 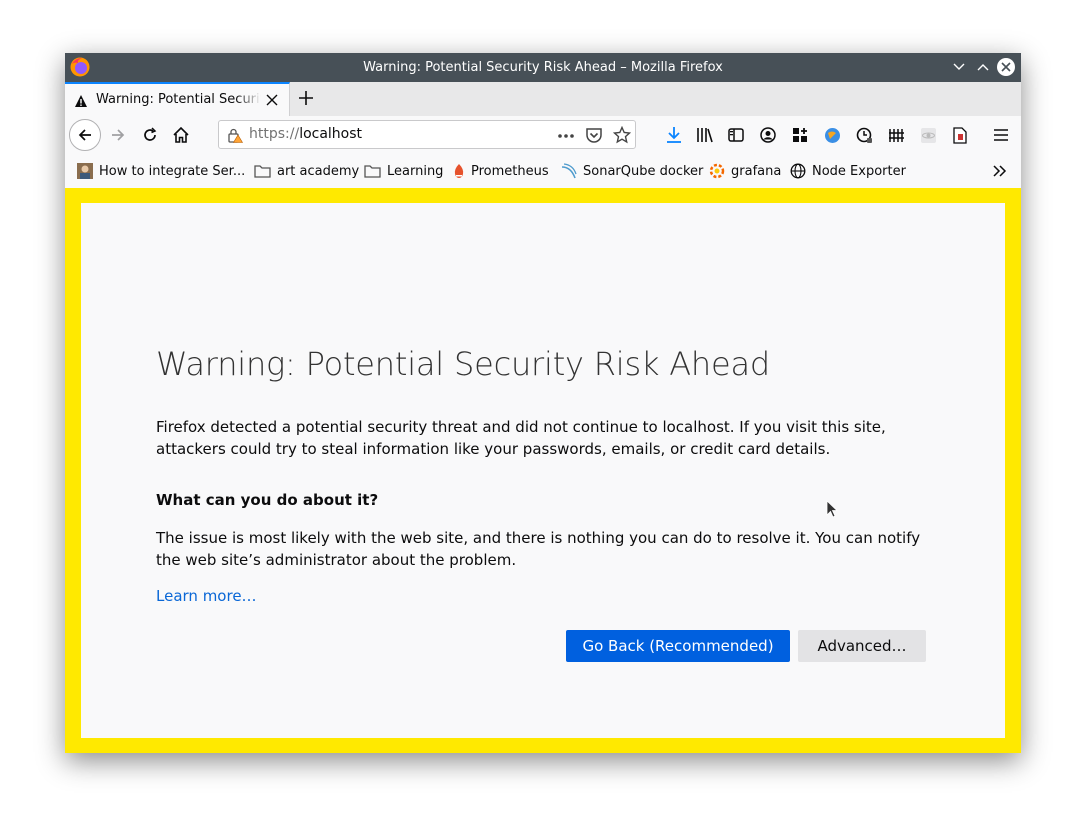 What do you see at coordinates (768, 135) in the screenshot?
I see `account-icon` at bounding box center [768, 135].